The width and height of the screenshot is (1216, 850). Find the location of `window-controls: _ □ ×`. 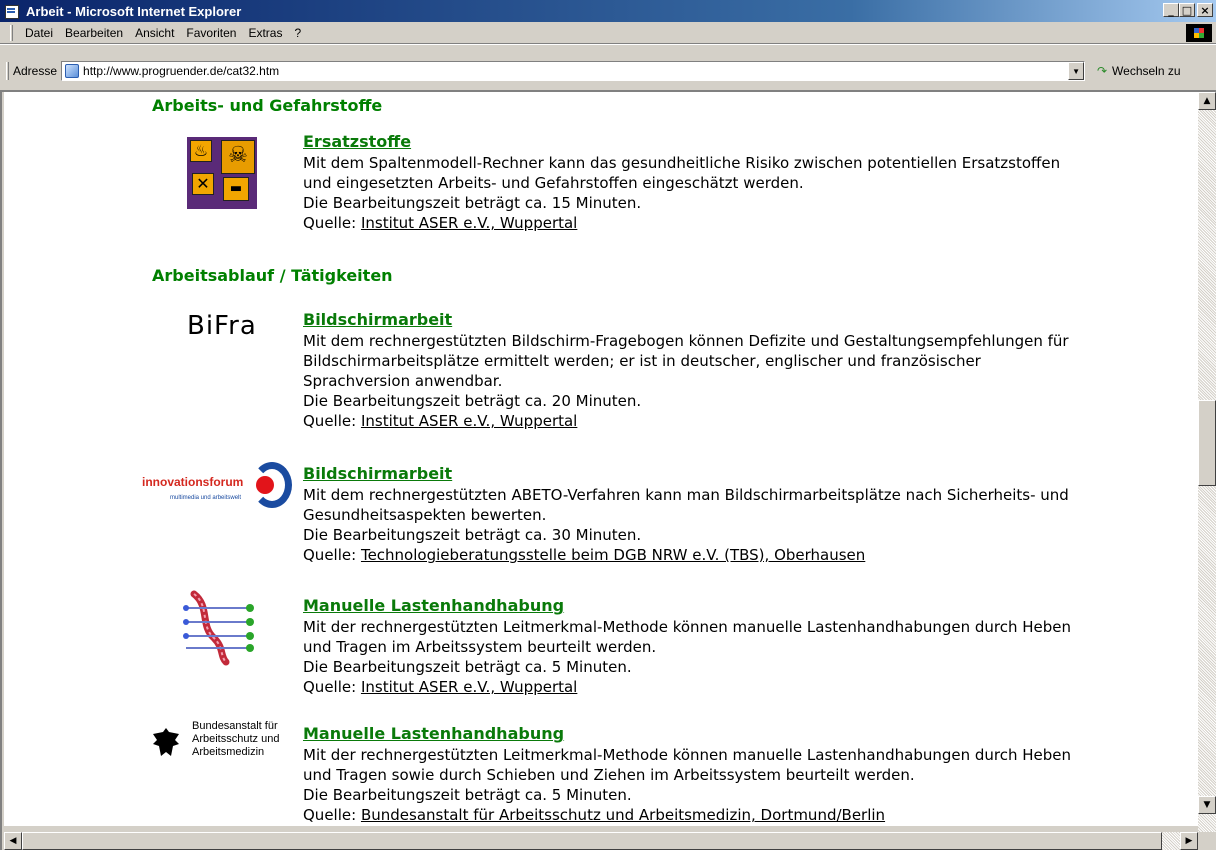

window-controls: _ □ × is located at coordinates (1188, 10).